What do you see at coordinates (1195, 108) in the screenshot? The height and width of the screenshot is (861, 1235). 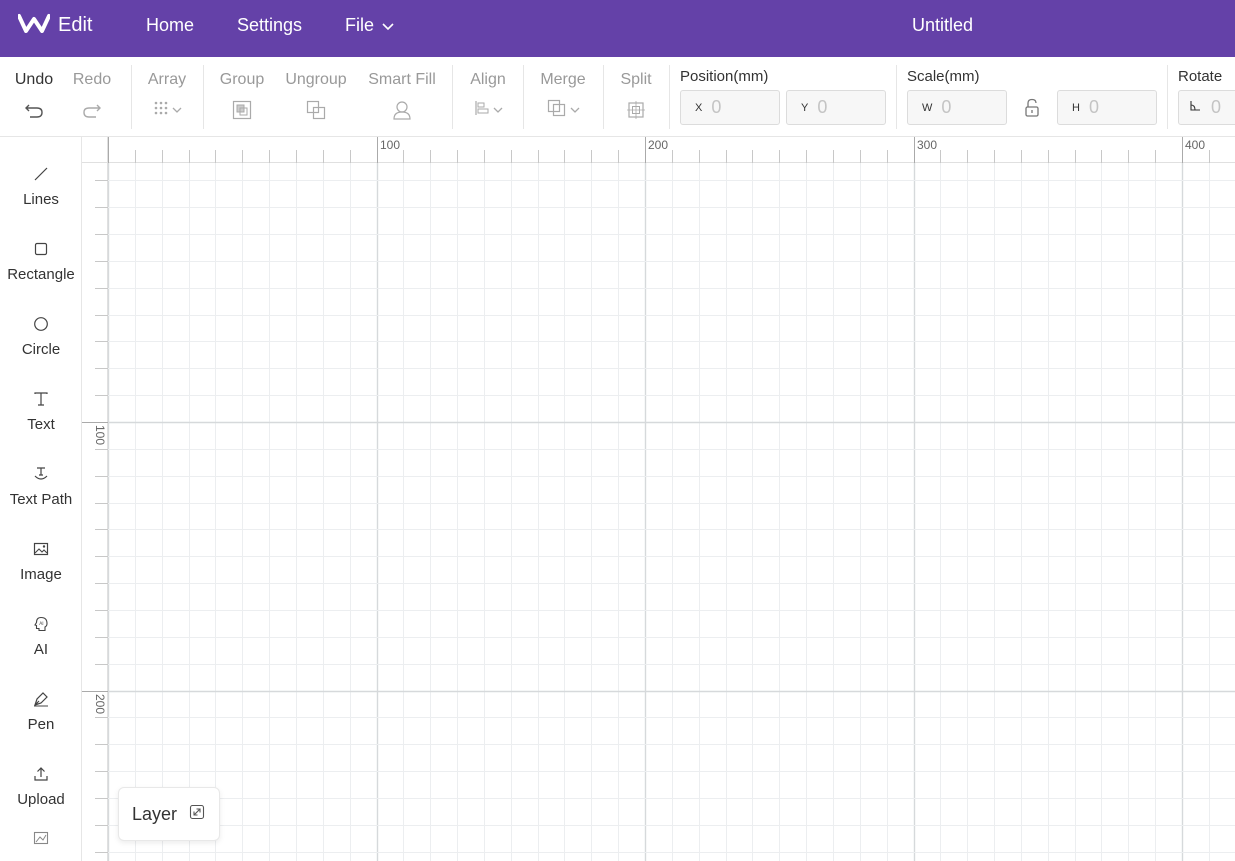 I see `angle-icon` at bounding box center [1195, 108].